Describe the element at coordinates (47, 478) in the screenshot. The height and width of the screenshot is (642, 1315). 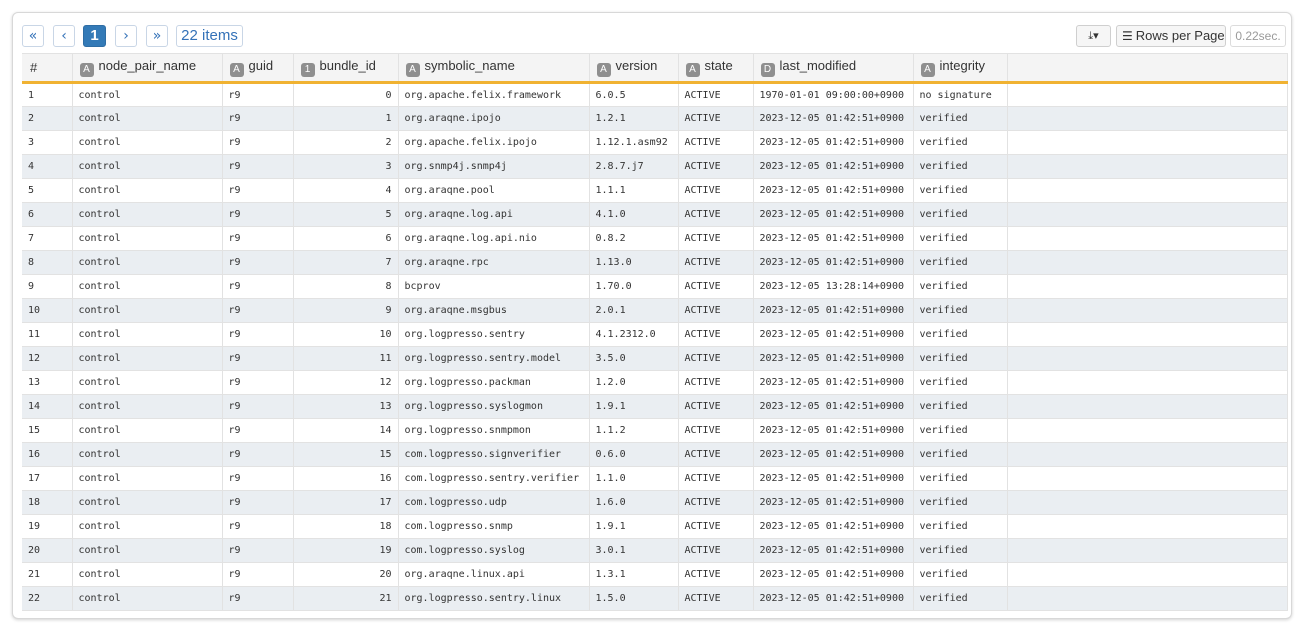
I see `table-cell: 17` at that location.